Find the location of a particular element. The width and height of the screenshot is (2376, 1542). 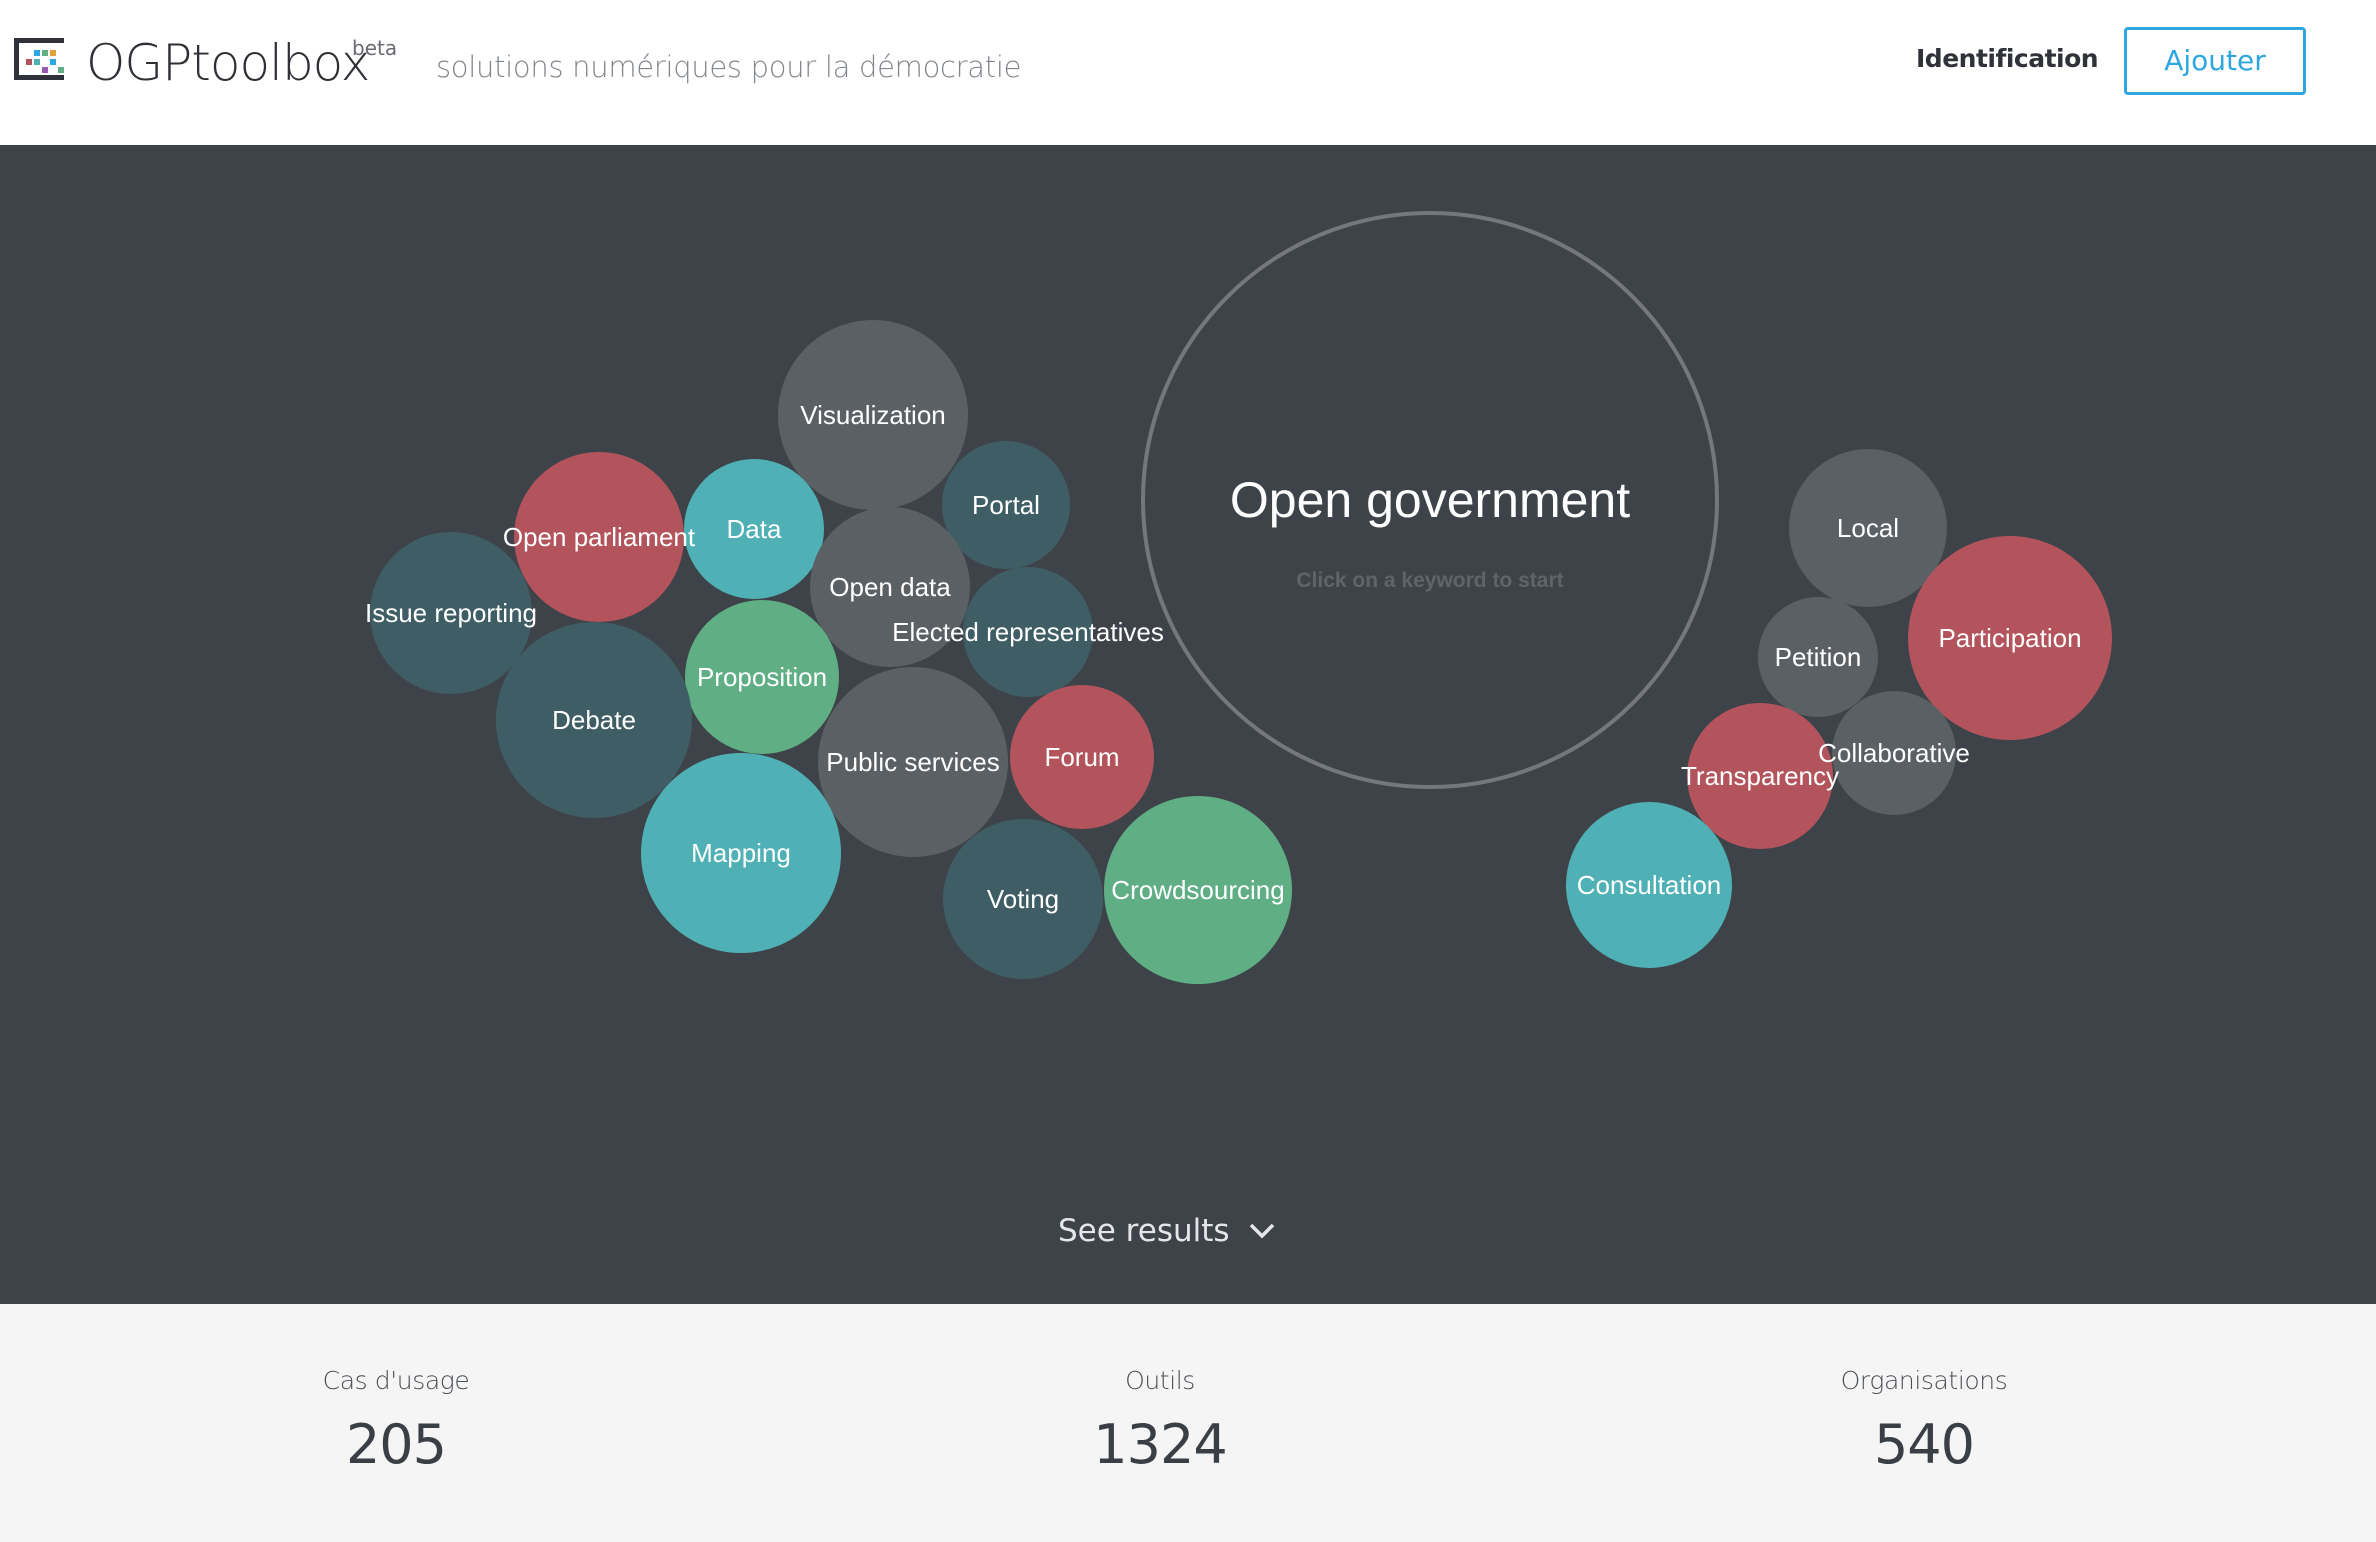

bubble-label: Elected representatives is located at coordinates (1028, 632).